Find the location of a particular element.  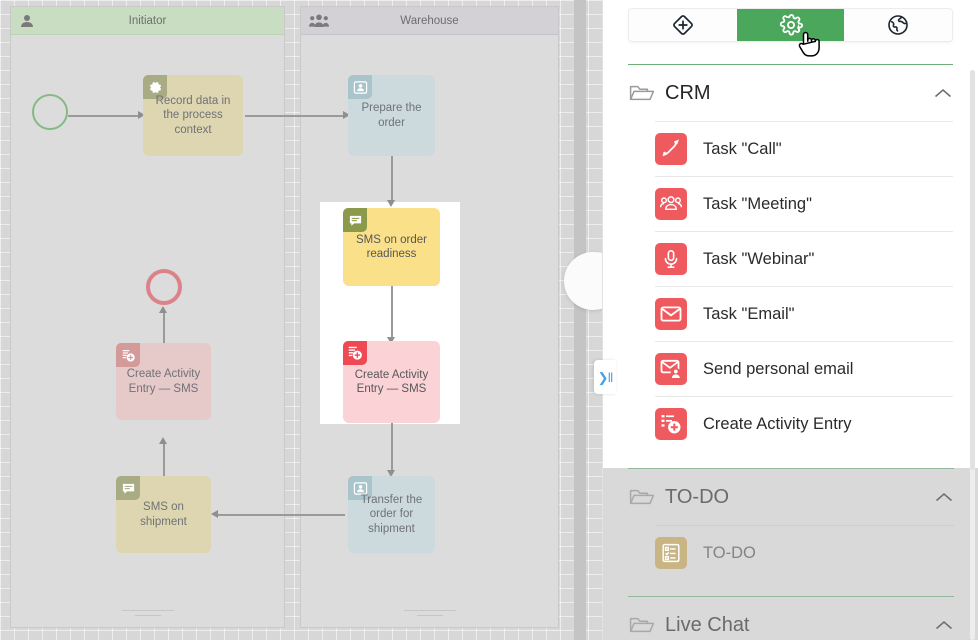

lane-initiator-title: Initiator is located at coordinates (147, 20).